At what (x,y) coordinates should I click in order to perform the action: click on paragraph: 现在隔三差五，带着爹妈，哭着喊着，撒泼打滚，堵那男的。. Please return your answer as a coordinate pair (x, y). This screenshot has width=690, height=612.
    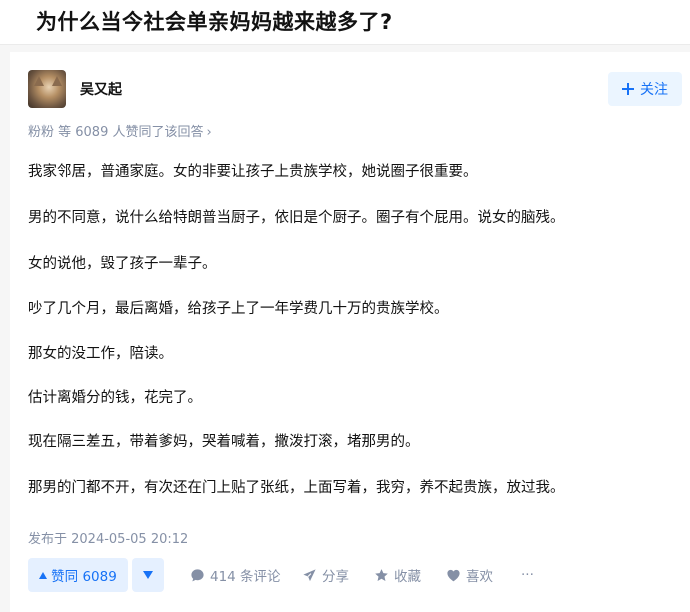
    Looking at the image, I should click on (224, 442).